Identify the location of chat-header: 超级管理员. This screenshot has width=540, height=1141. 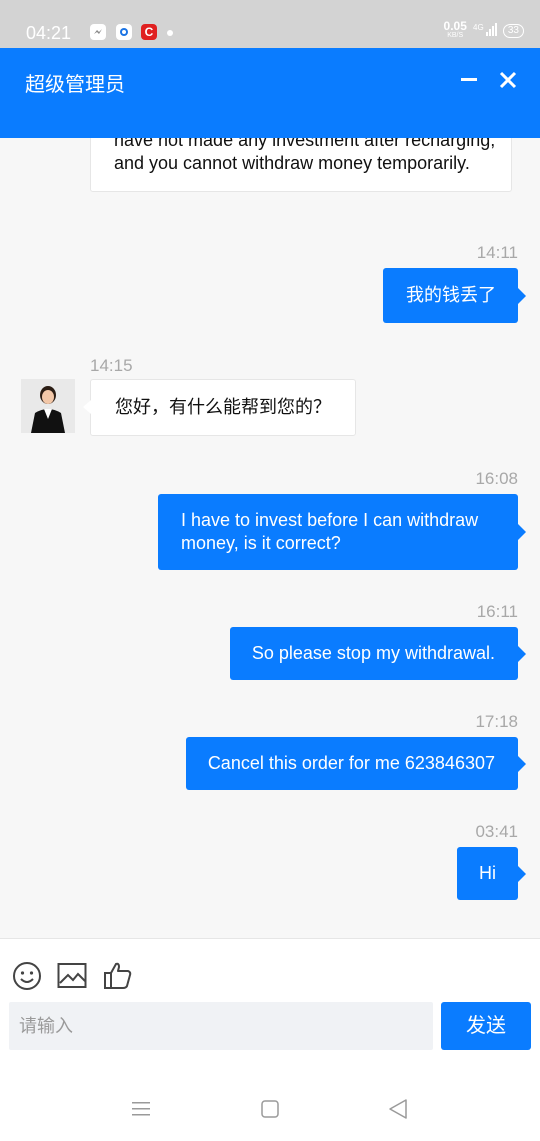
(270, 93).